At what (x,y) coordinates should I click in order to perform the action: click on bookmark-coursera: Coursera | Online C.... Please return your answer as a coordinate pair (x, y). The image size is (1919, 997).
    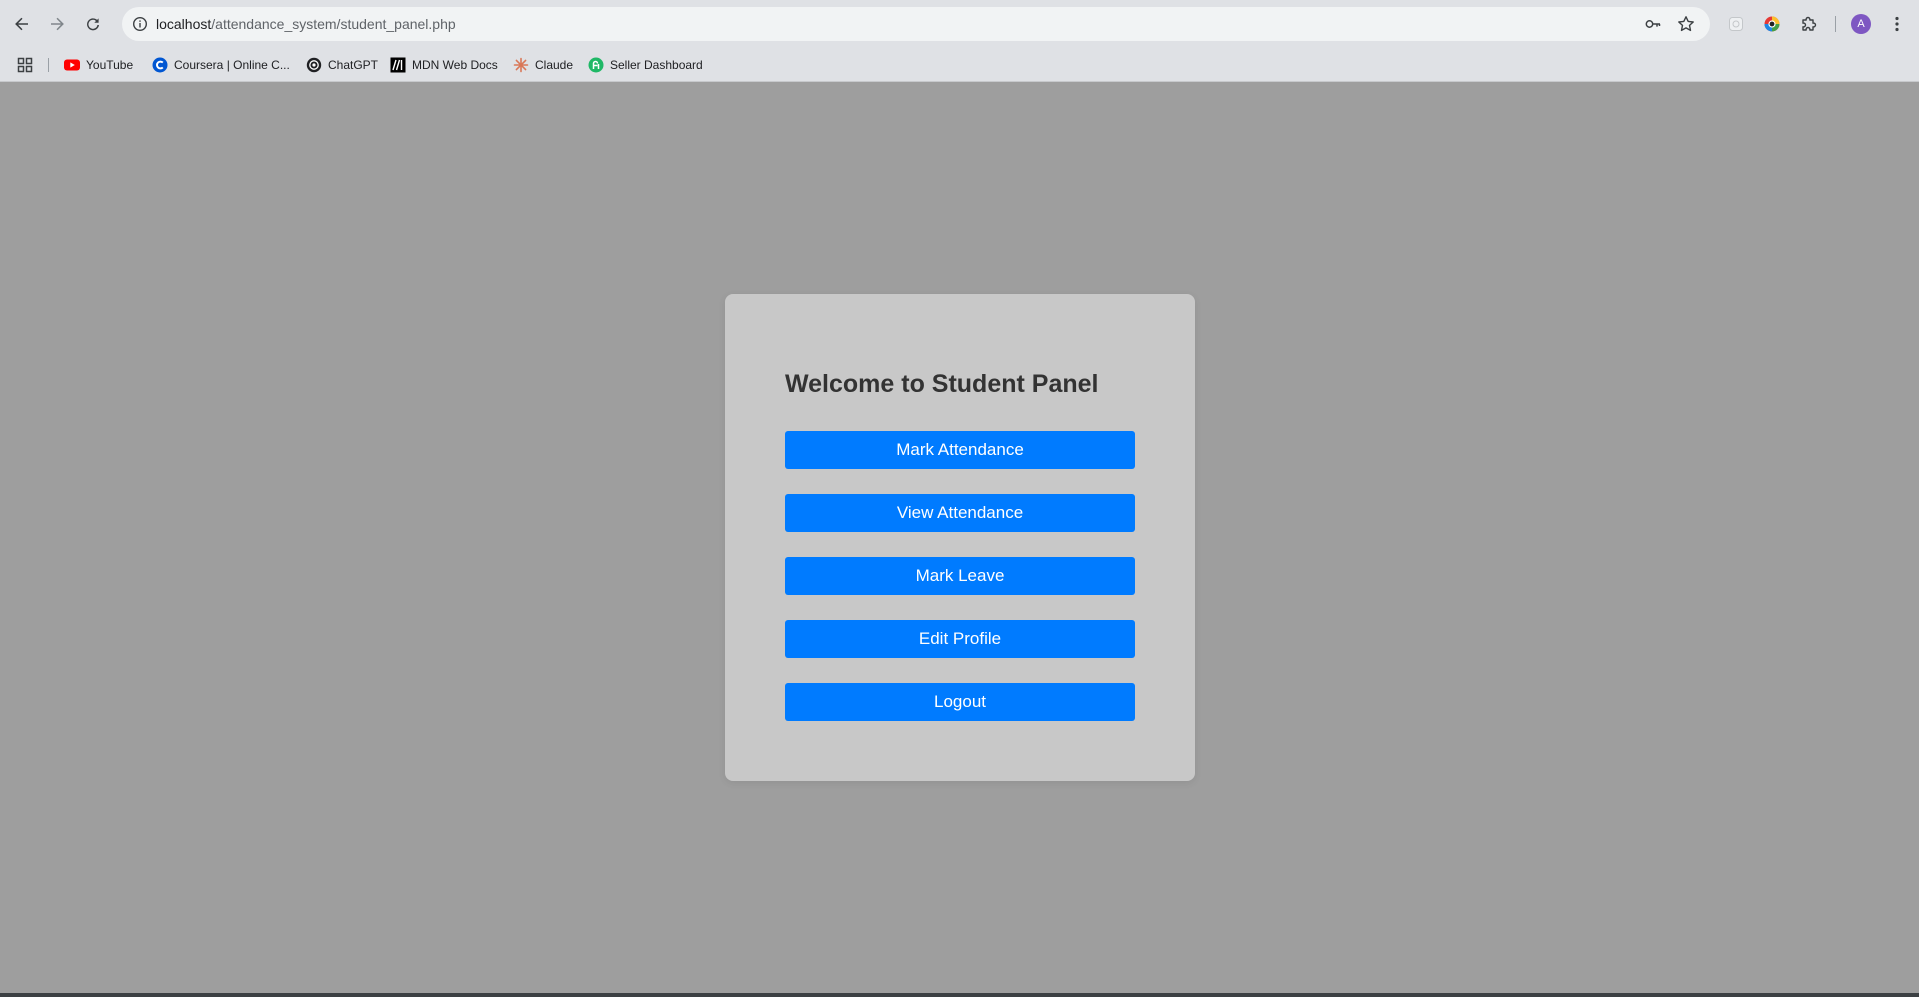
    Looking at the image, I should click on (221, 65).